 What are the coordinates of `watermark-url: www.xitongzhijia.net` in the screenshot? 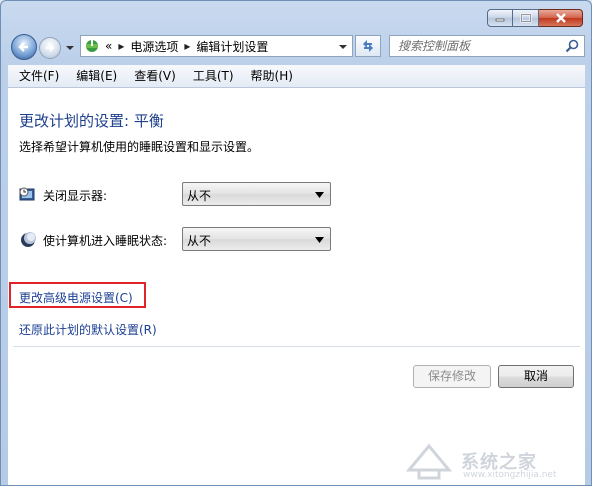 It's located at (510, 475).